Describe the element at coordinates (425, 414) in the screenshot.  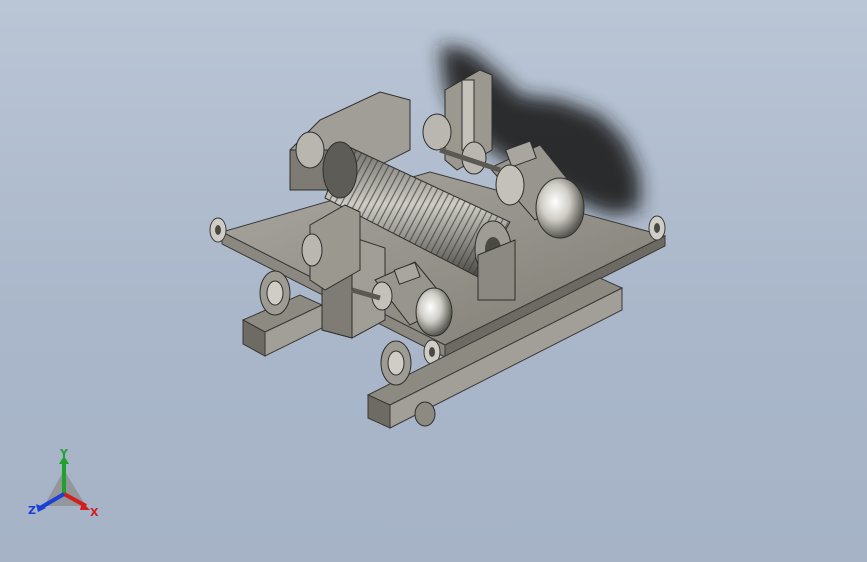
I see `travel-wheel-bottom` at that location.